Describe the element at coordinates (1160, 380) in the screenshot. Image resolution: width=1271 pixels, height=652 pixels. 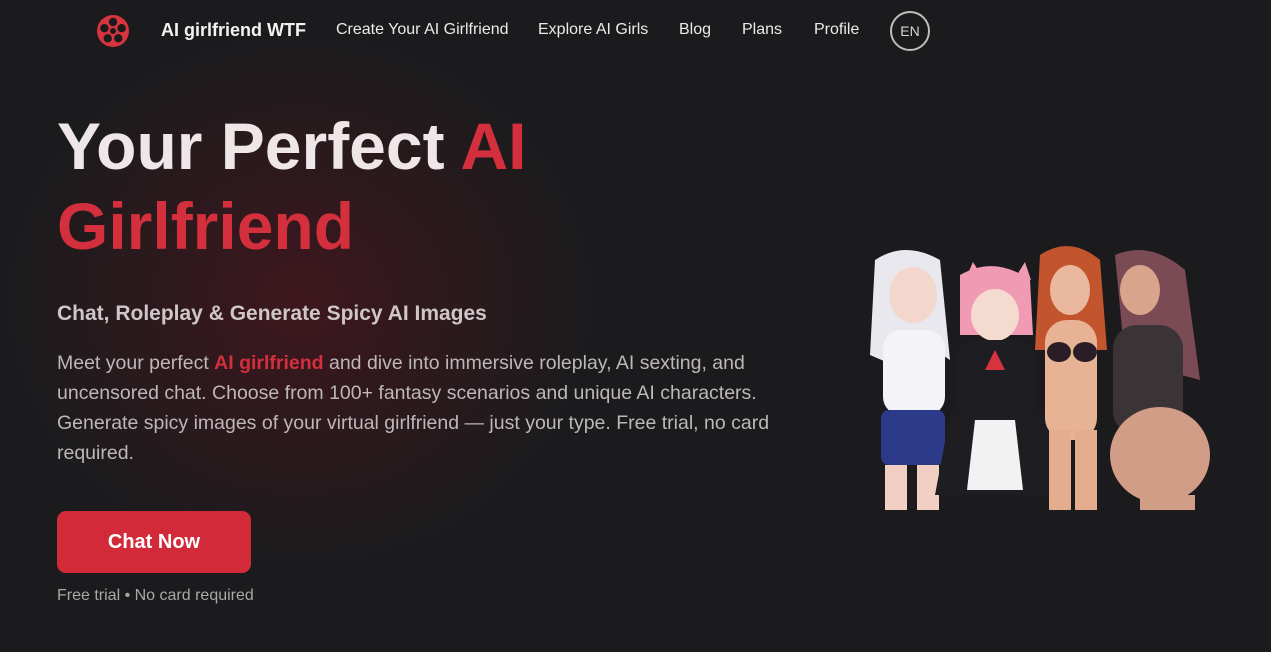
I see `character-dark-hair` at that location.